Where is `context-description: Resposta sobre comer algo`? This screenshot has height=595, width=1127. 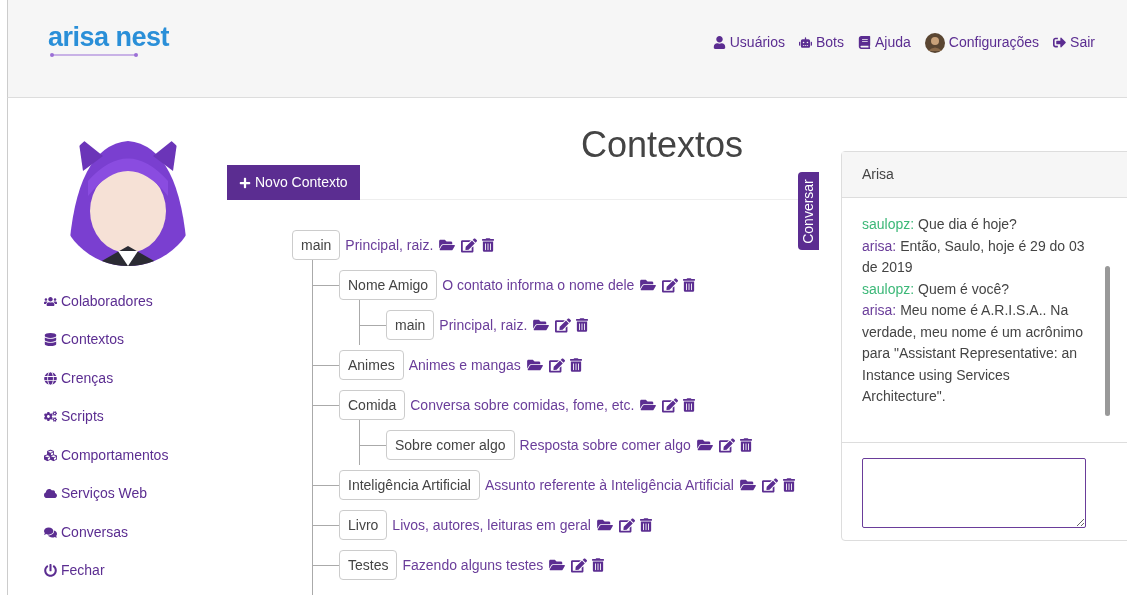 context-description: Resposta sobre comer algo is located at coordinates (605, 445).